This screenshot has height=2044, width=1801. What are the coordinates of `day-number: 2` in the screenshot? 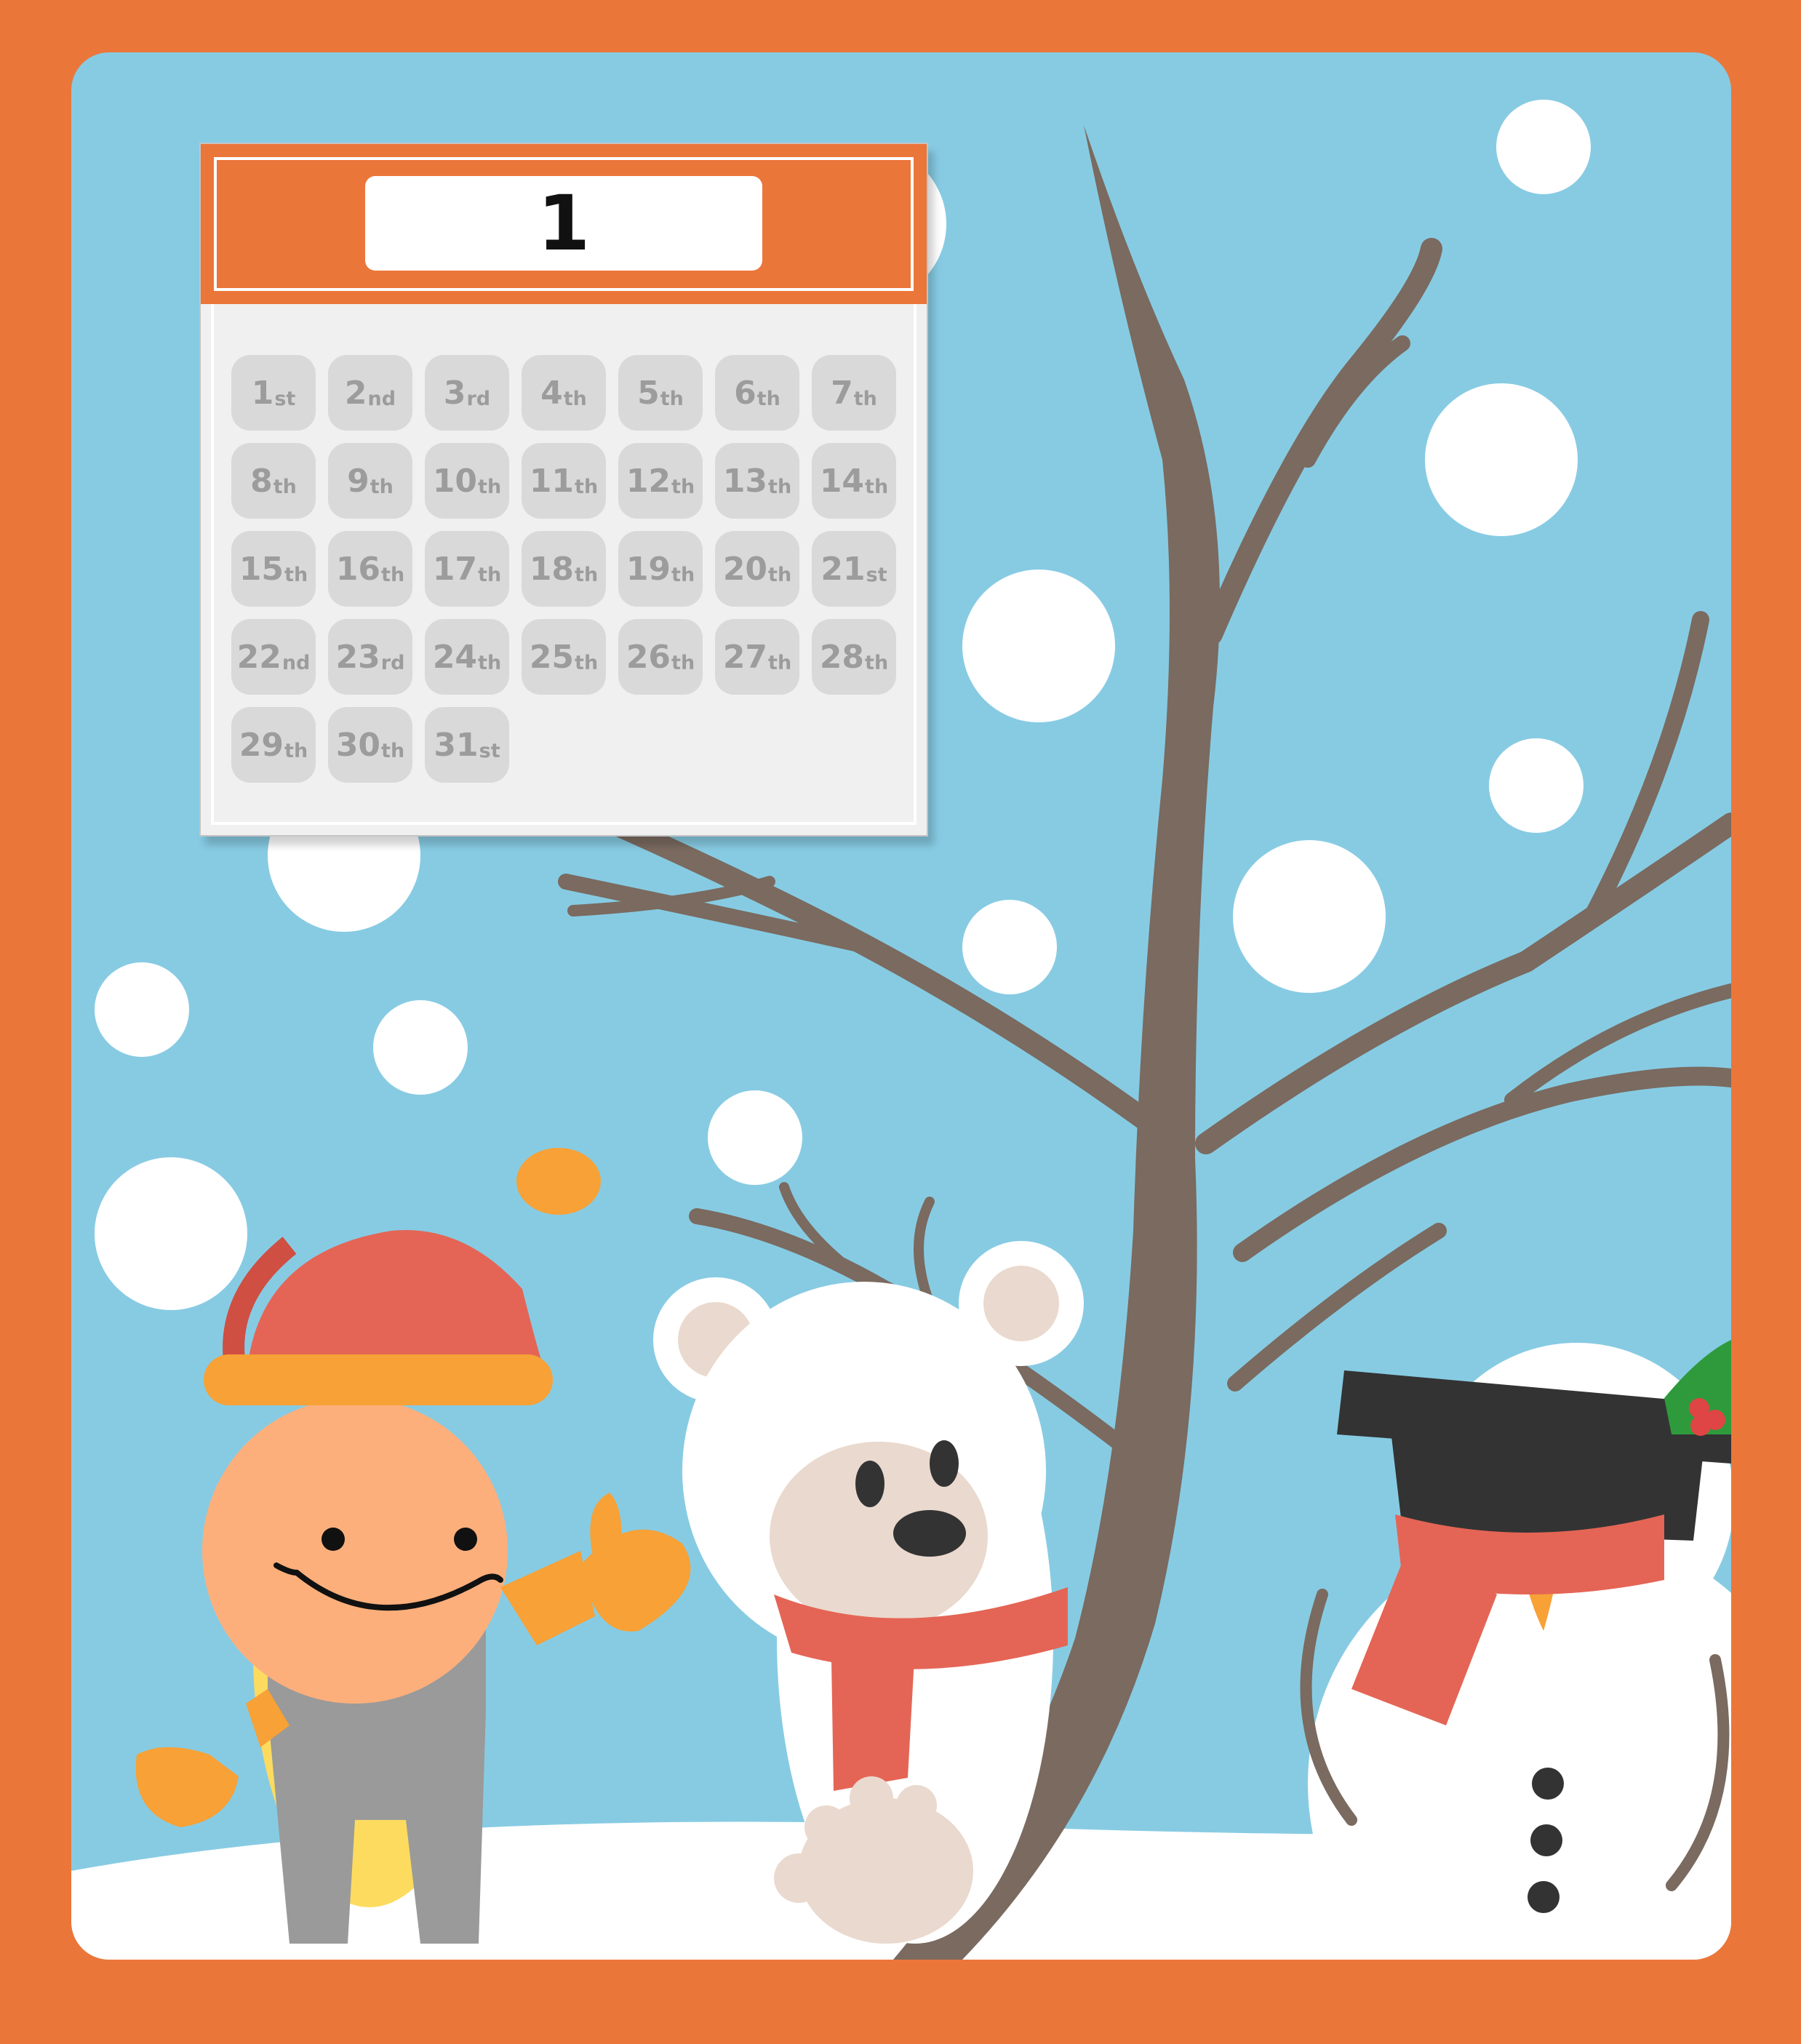 It's located at (355, 393).